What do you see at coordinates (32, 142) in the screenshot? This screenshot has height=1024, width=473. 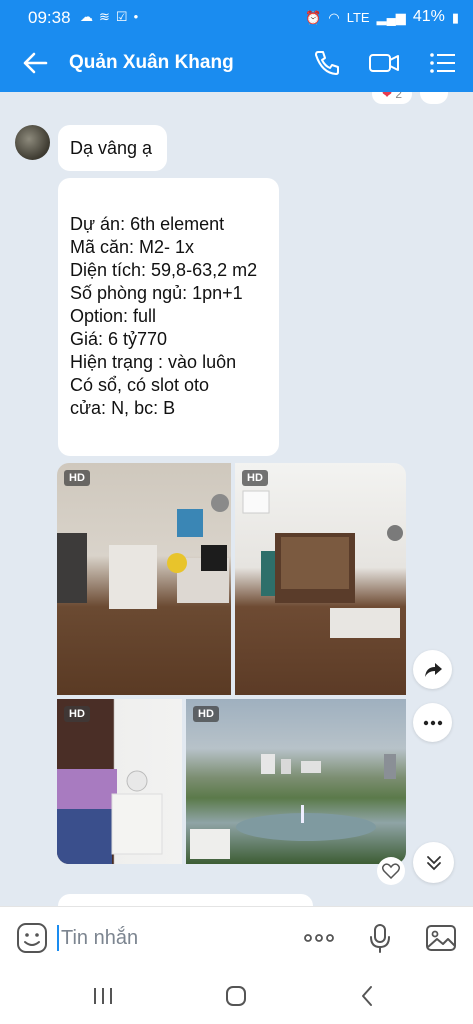 I see `avatar` at bounding box center [32, 142].